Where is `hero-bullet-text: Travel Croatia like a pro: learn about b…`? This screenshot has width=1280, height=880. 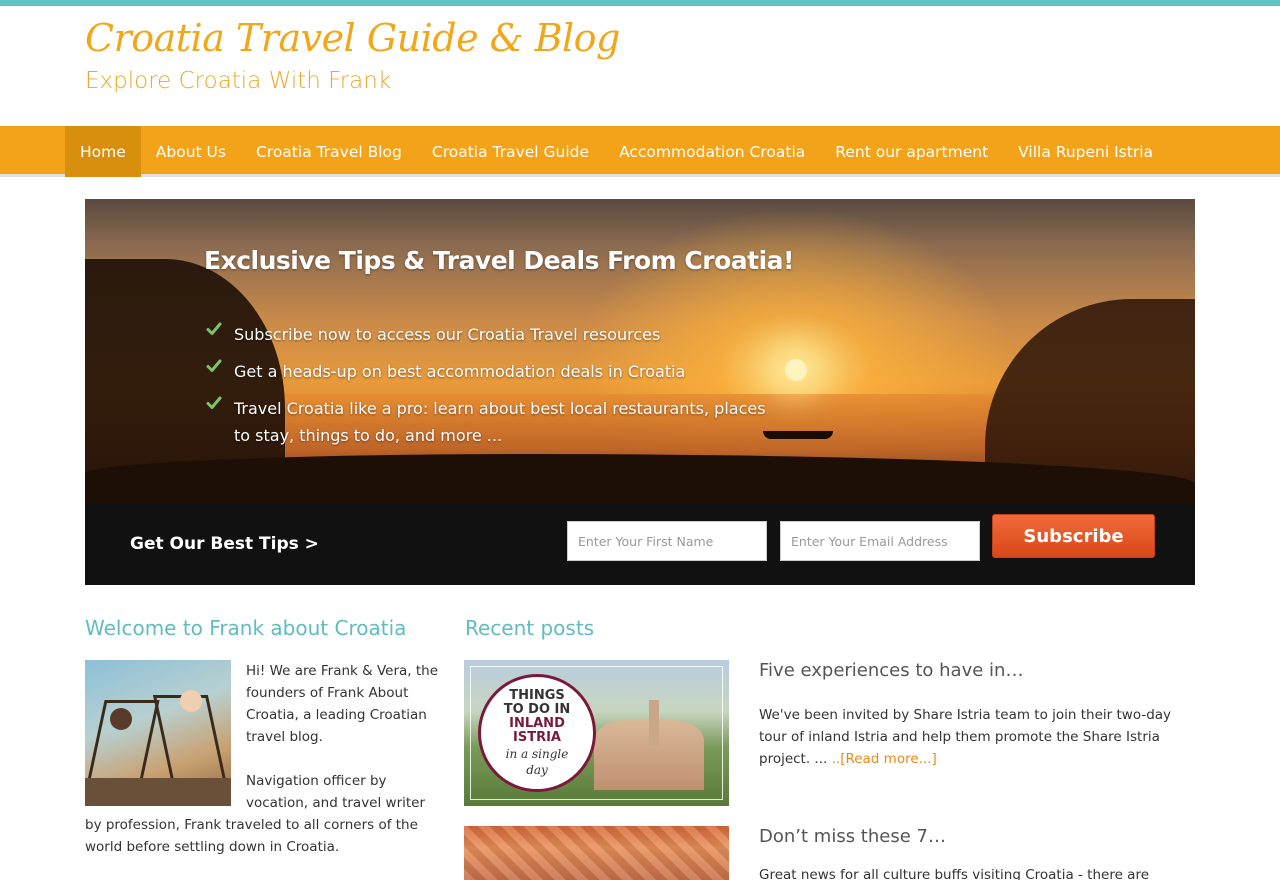
hero-bullet-text: Travel Croatia like a pro: learn about b… is located at coordinates (500, 422).